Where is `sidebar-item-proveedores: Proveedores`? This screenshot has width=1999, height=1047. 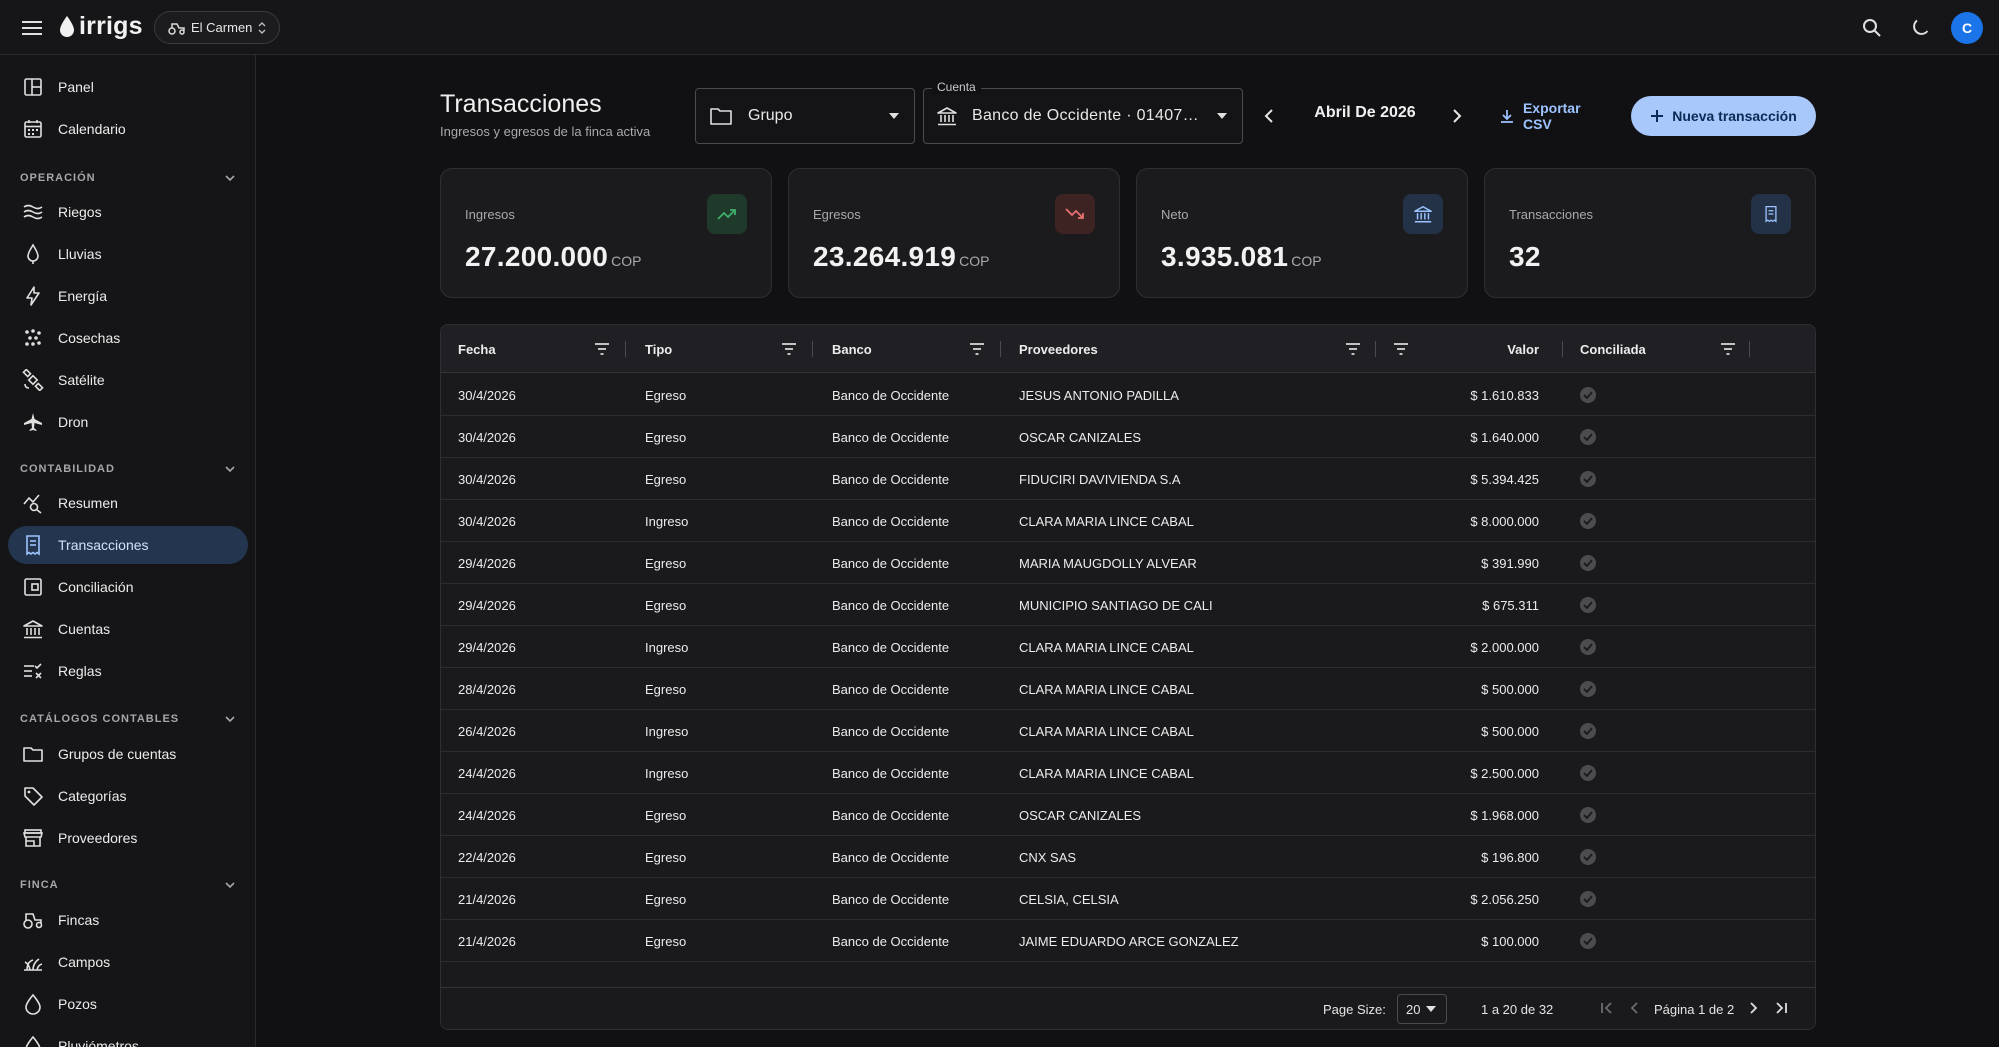 sidebar-item-proveedores: Proveedores is located at coordinates (128, 838).